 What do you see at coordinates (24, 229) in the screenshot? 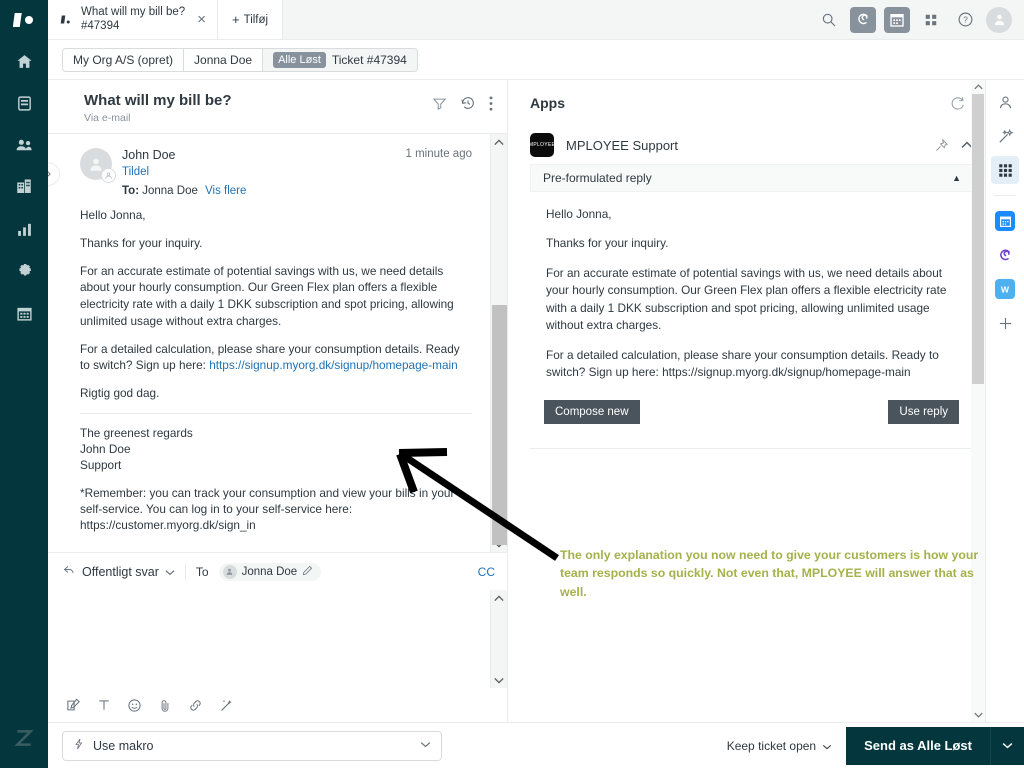
I see `sidebar-item-reporting` at bounding box center [24, 229].